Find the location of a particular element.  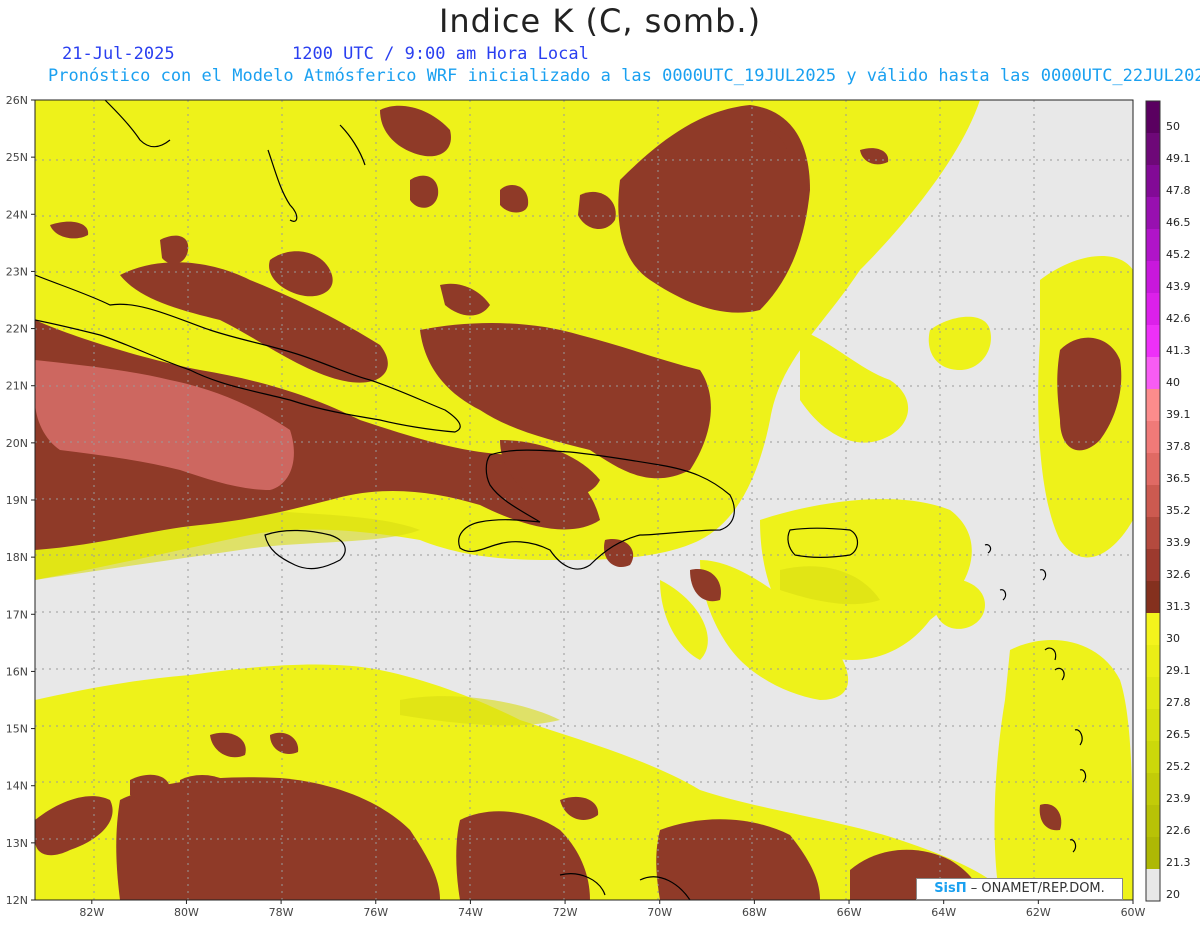

lat-label-13N: 13N is located at coordinates (17, 843).